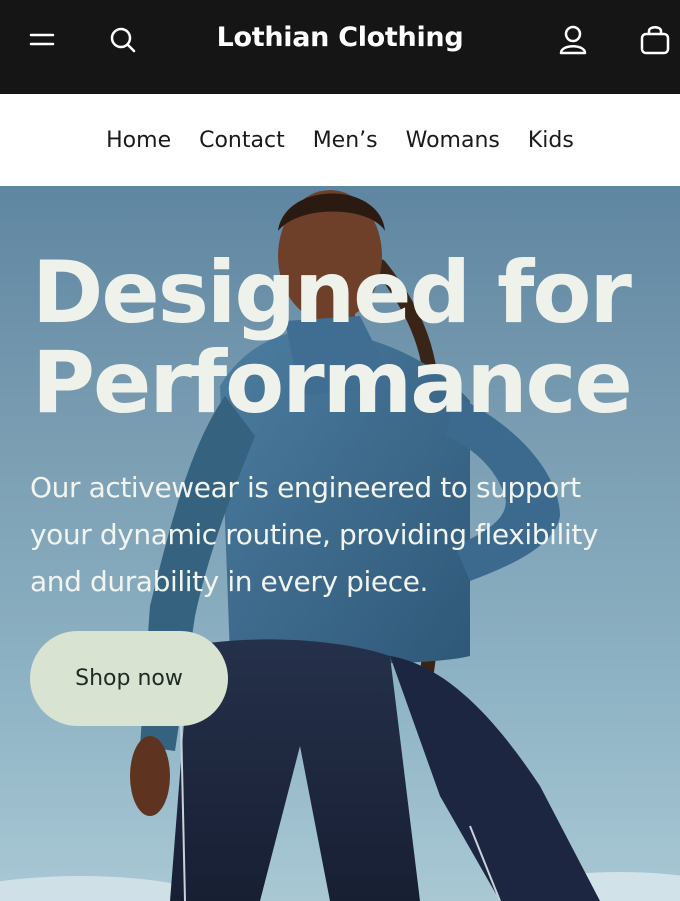  I want to click on shop-now-button: Shop now, so click(129, 678).